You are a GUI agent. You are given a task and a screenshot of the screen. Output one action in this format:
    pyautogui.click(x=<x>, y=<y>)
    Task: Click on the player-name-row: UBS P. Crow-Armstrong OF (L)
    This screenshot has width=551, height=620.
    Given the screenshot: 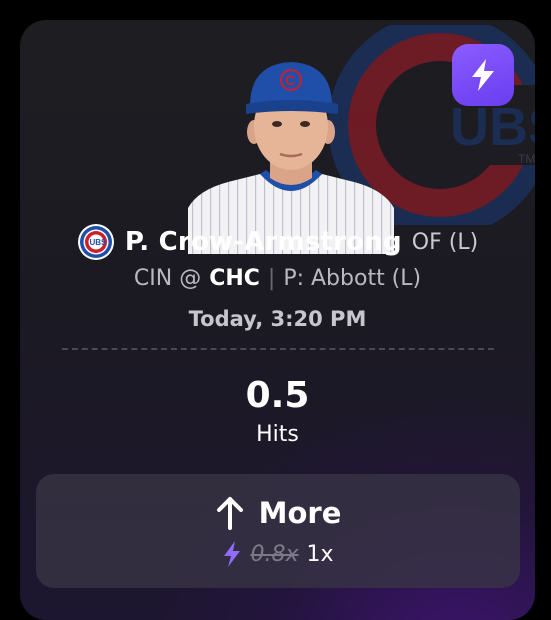 What is the action you would take?
    pyautogui.click(x=277, y=242)
    